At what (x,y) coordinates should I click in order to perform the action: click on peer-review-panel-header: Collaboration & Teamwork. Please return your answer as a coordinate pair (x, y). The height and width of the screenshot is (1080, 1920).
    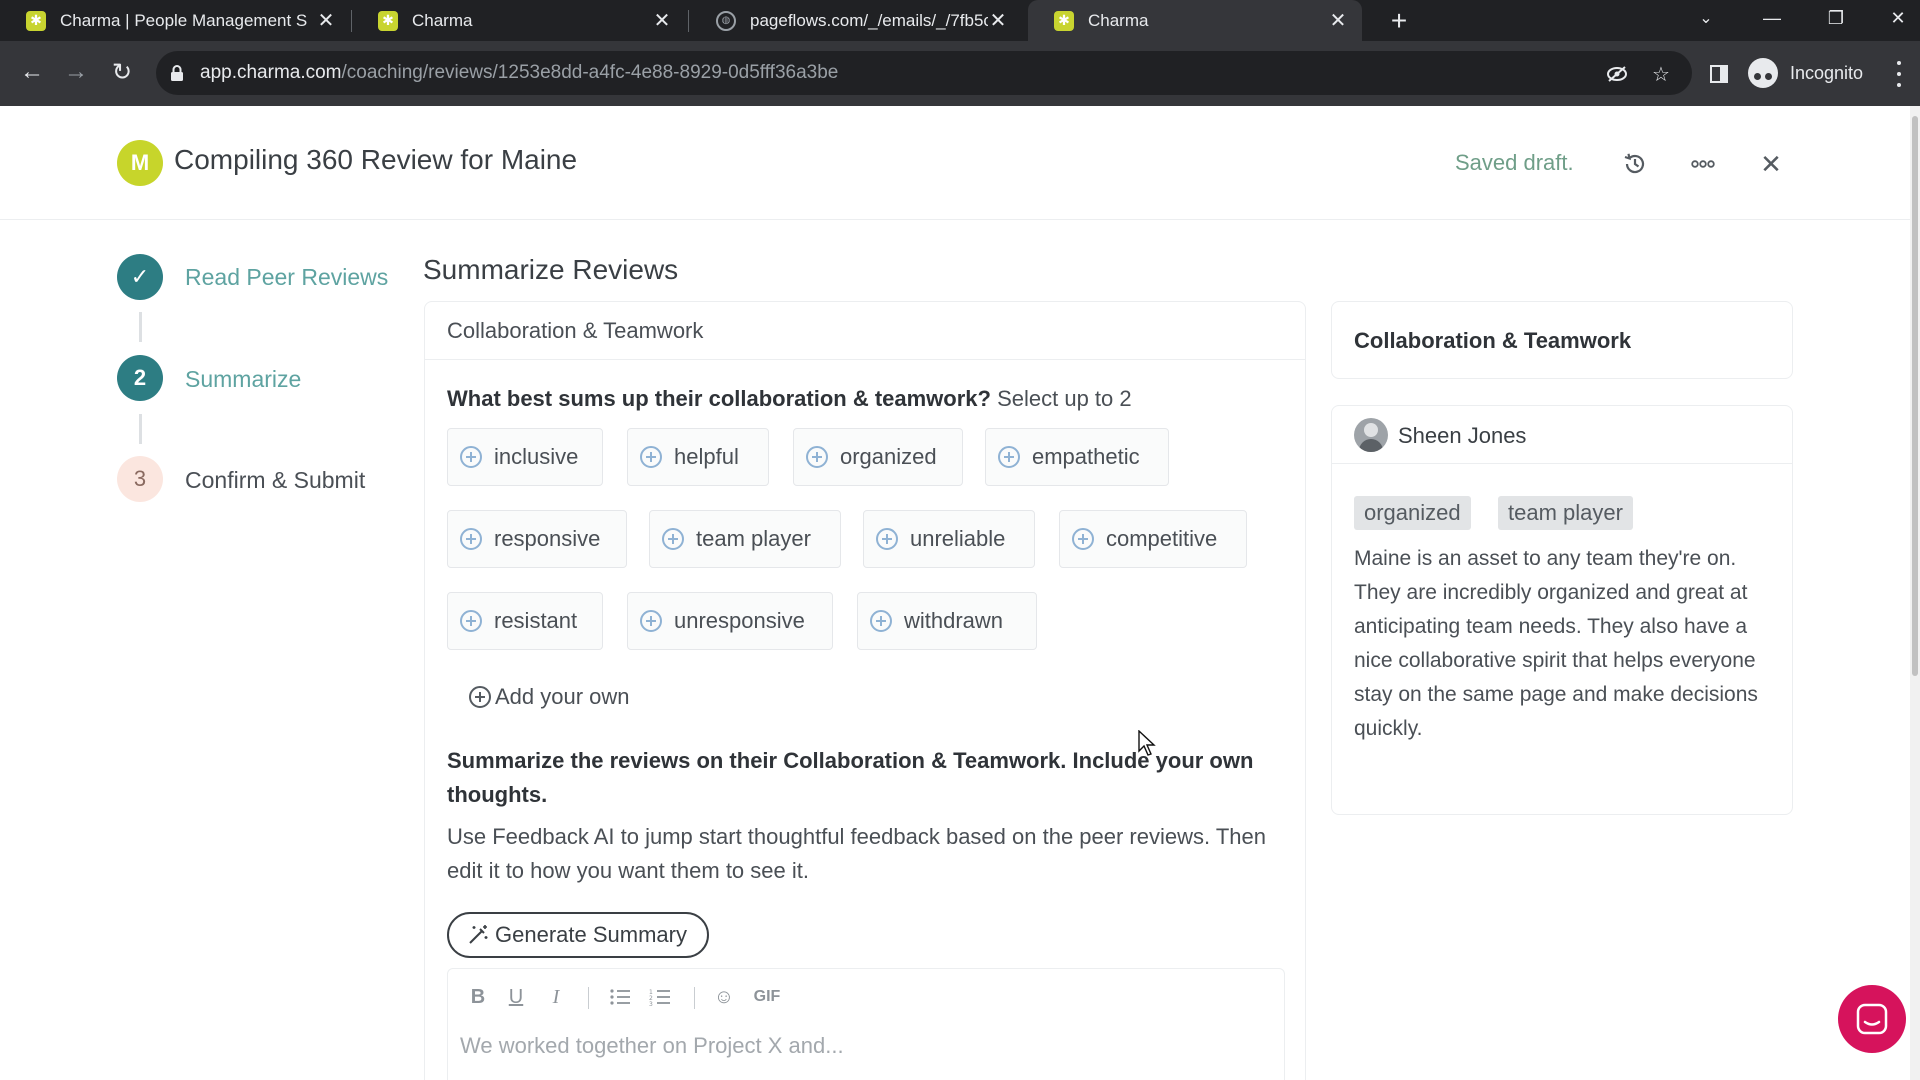
    Looking at the image, I should click on (1562, 340).